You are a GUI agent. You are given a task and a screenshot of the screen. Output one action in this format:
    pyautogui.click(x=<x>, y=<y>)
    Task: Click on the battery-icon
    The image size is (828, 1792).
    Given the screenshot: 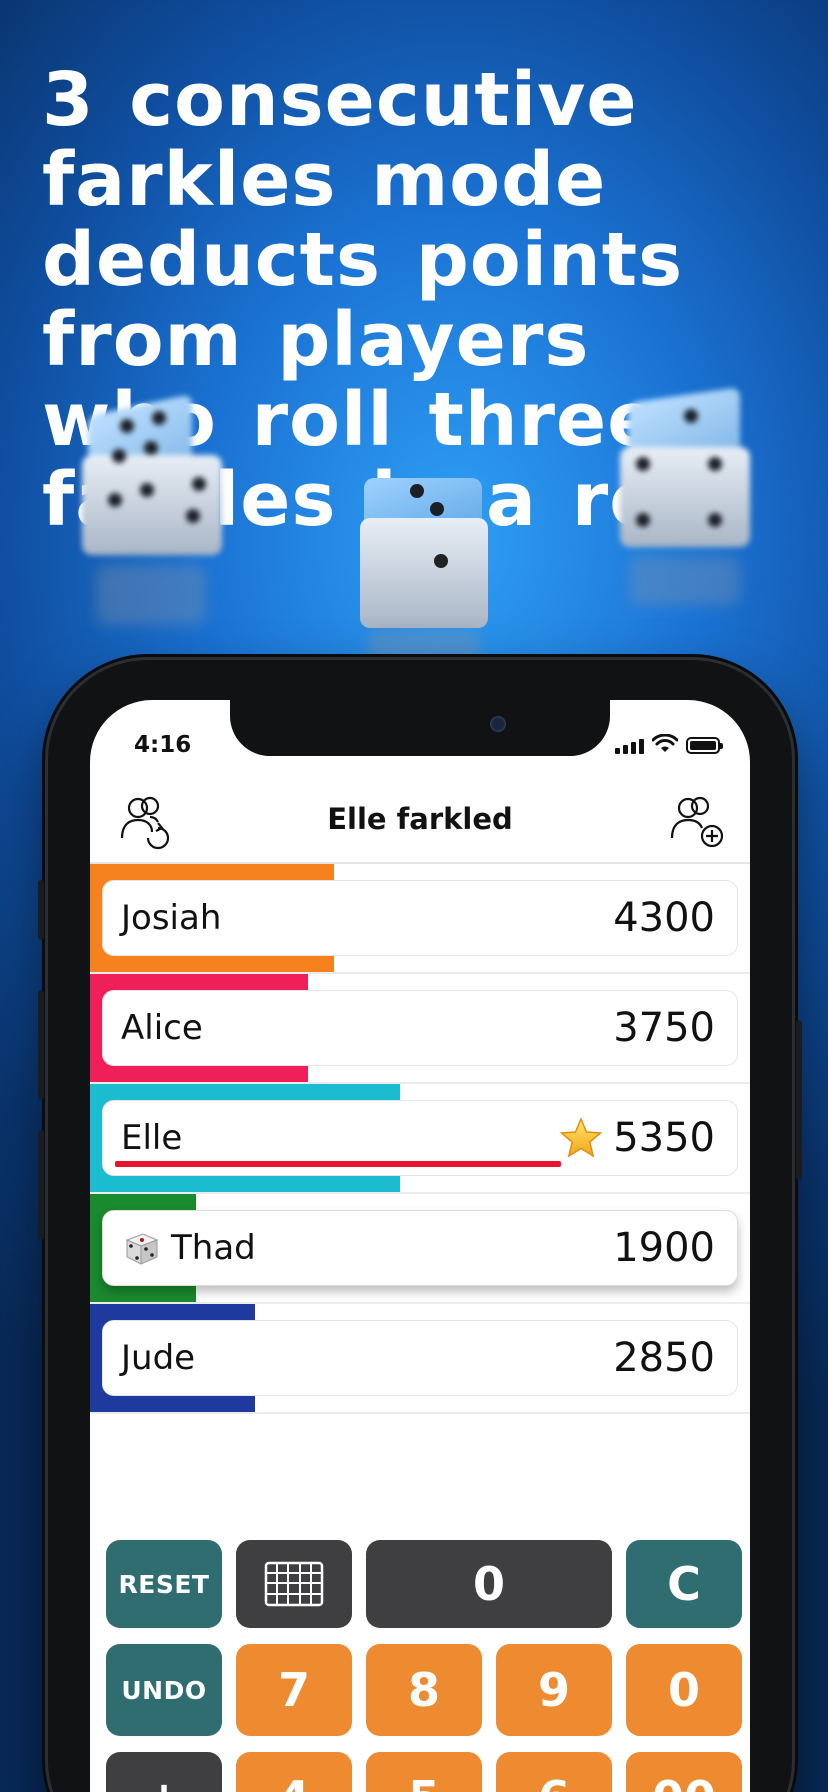 What is the action you would take?
    pyautogui.click(x=704, y=745)
    